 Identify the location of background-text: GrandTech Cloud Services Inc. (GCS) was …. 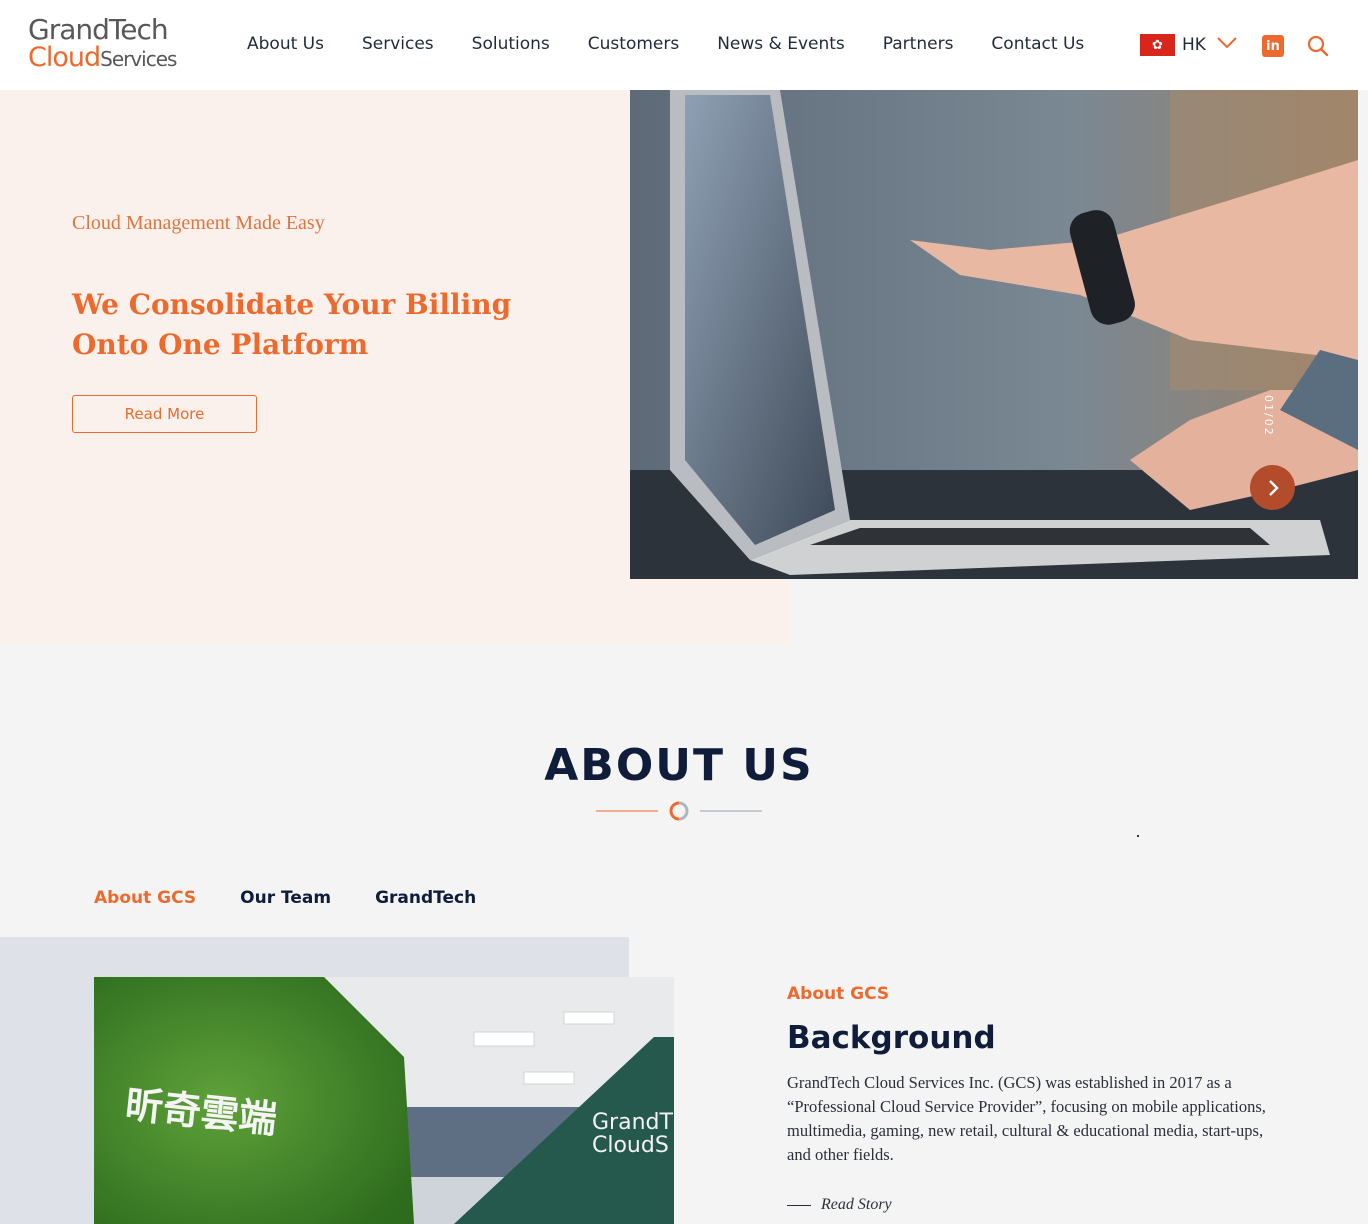
(1026, 1118).